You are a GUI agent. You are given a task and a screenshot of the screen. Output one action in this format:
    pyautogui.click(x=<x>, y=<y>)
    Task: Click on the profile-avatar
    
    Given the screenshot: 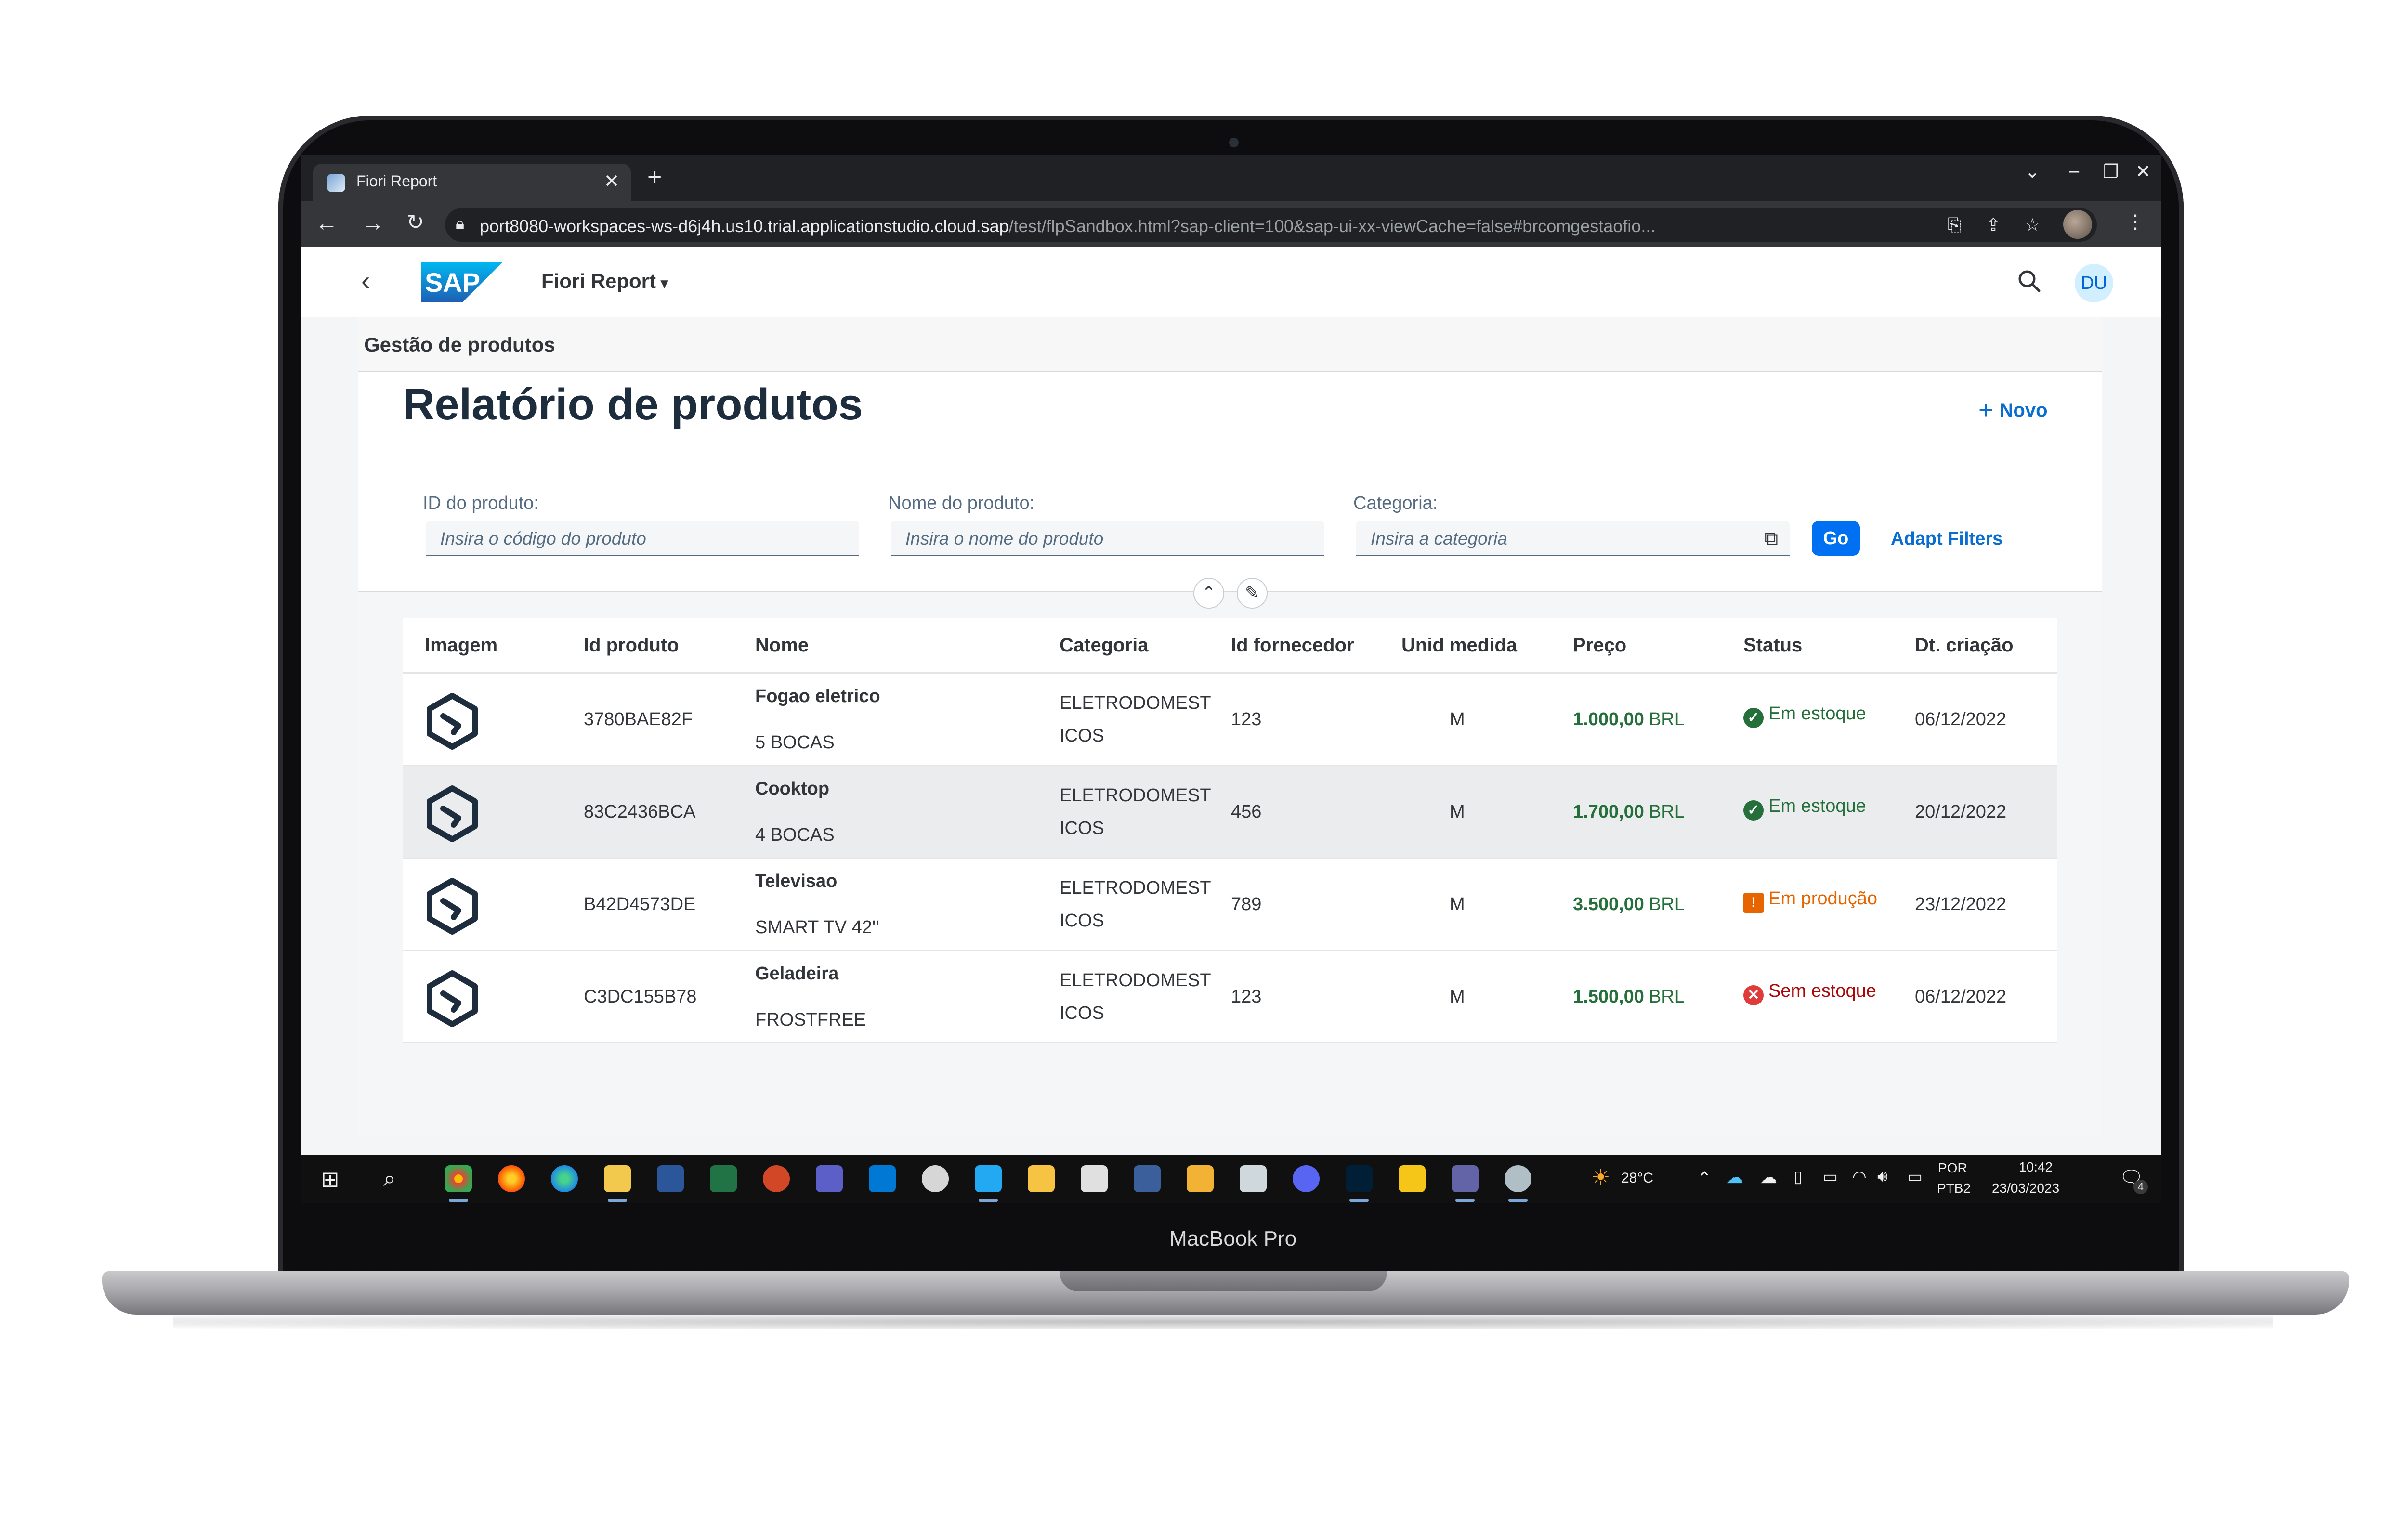 What is the action you would take?
    pyautogui.click(x=2077, y=225)
    